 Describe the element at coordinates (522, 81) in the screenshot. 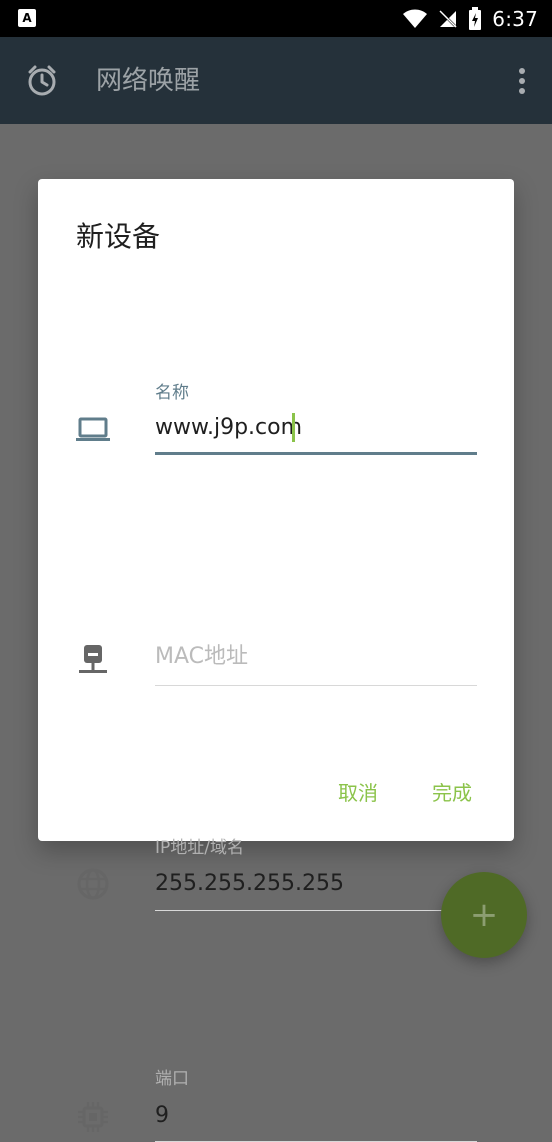

I see `more-vert-icon` at that location.